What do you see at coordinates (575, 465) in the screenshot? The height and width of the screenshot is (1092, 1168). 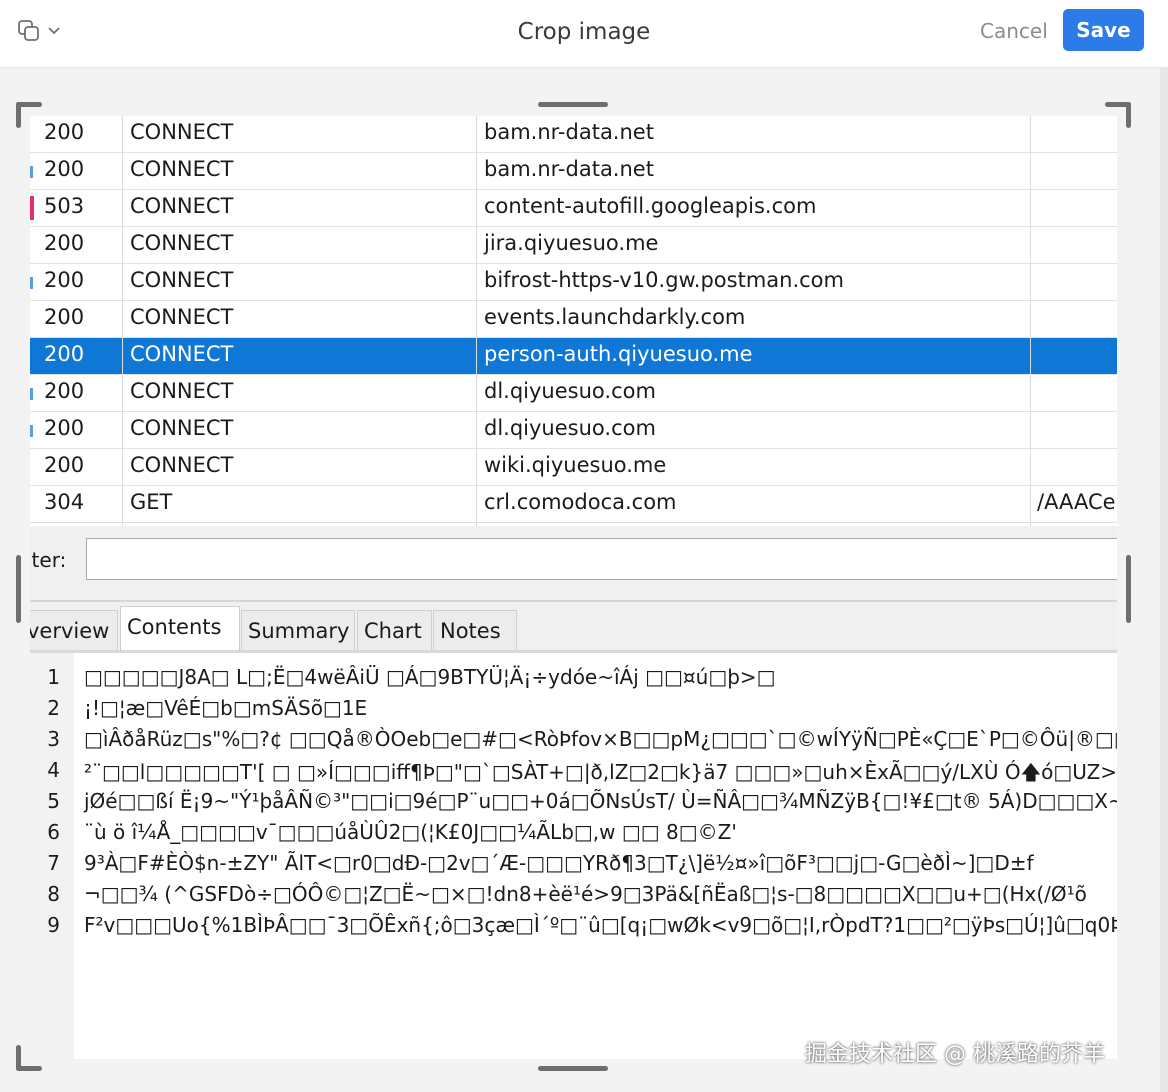 I see `host-cell: wiki.qiyuesuo.me` at bounding box center [575, 465].